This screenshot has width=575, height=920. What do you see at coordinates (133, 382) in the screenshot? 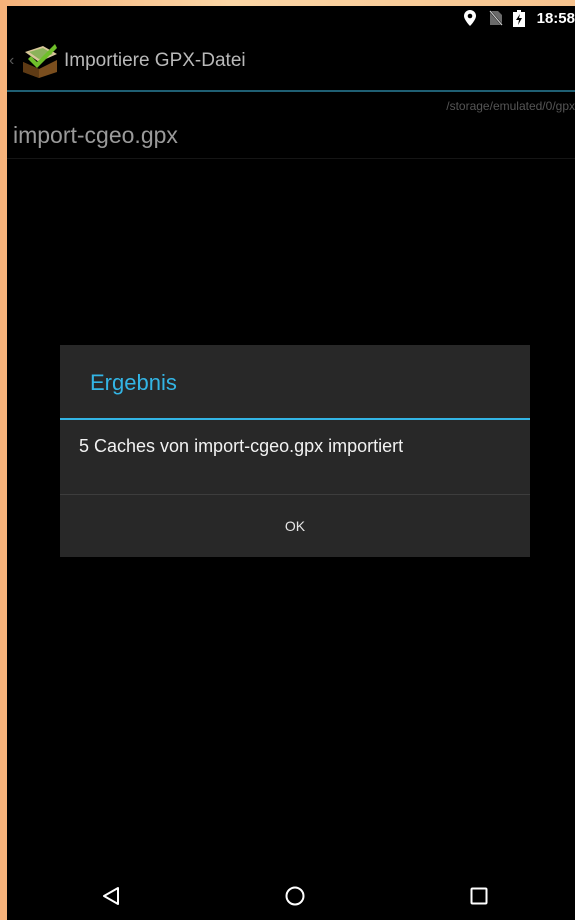
I see `dialog-title: Ergebnis` at bounding box center [133, 382].